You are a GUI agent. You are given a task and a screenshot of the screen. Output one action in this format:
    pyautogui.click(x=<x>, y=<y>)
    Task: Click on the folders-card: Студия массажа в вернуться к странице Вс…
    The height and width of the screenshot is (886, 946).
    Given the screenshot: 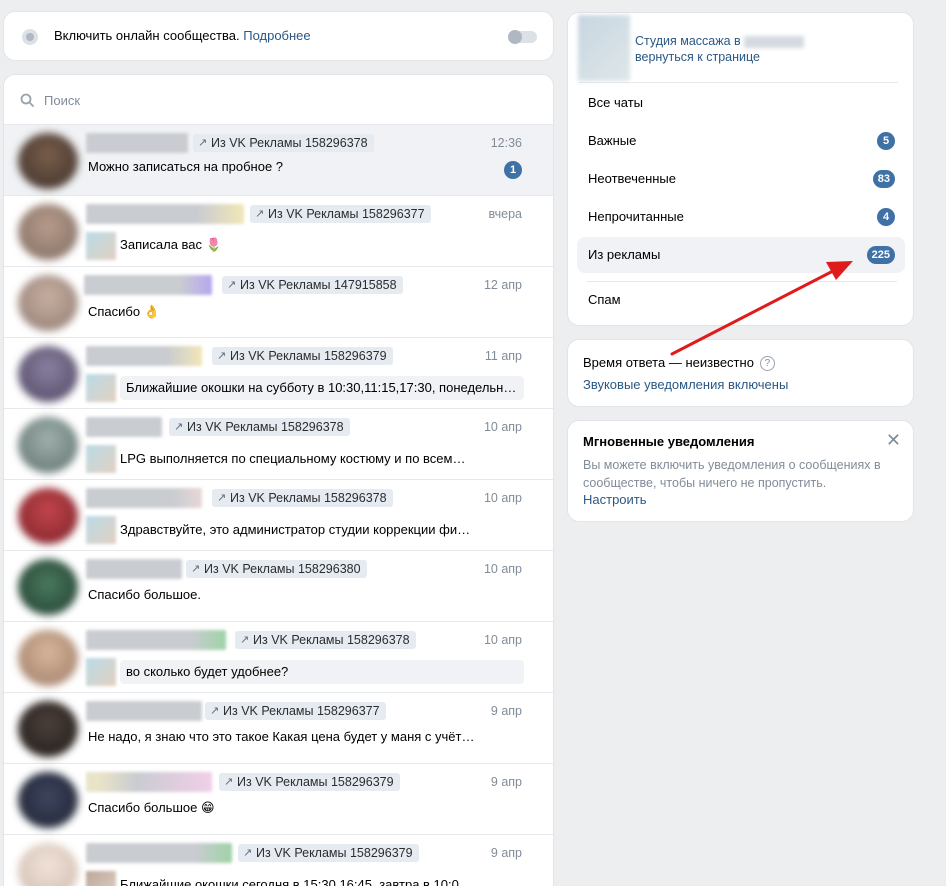 What is the action you would take?
    pyautogui.click(x=740, y=169)
    